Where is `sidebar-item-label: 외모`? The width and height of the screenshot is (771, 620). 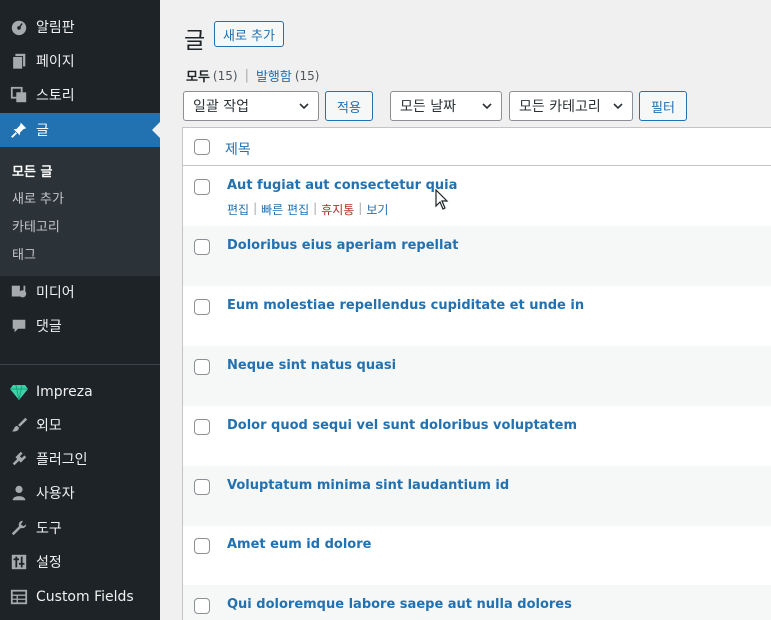 sidebar-item-label: 외모 is located at coordinates (49, 426).